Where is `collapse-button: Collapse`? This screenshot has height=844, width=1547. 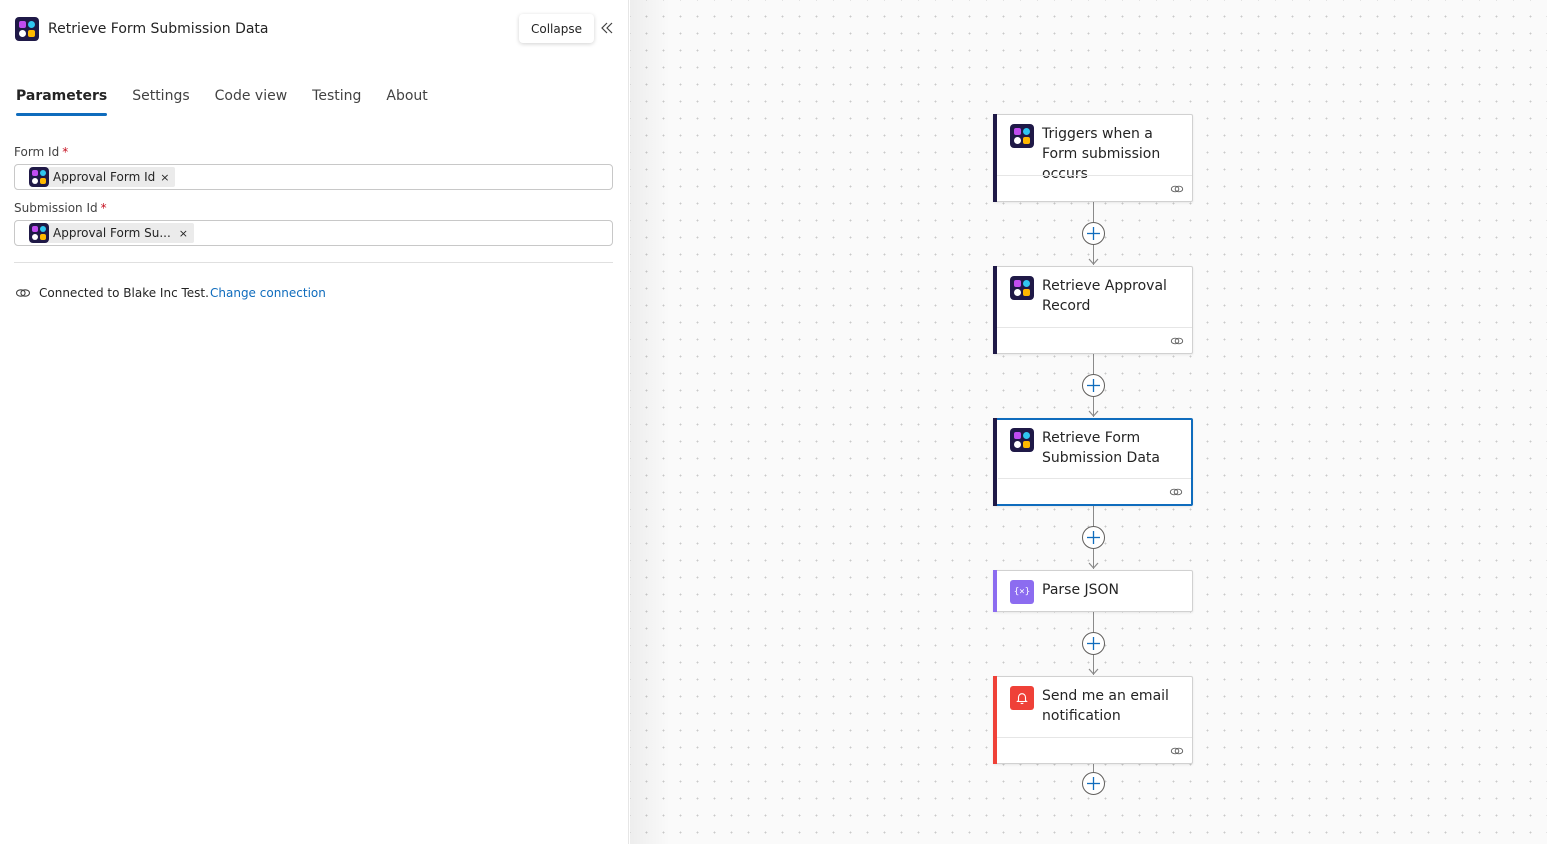
collapse-button: Collapse is located at coordinates (556, 28).